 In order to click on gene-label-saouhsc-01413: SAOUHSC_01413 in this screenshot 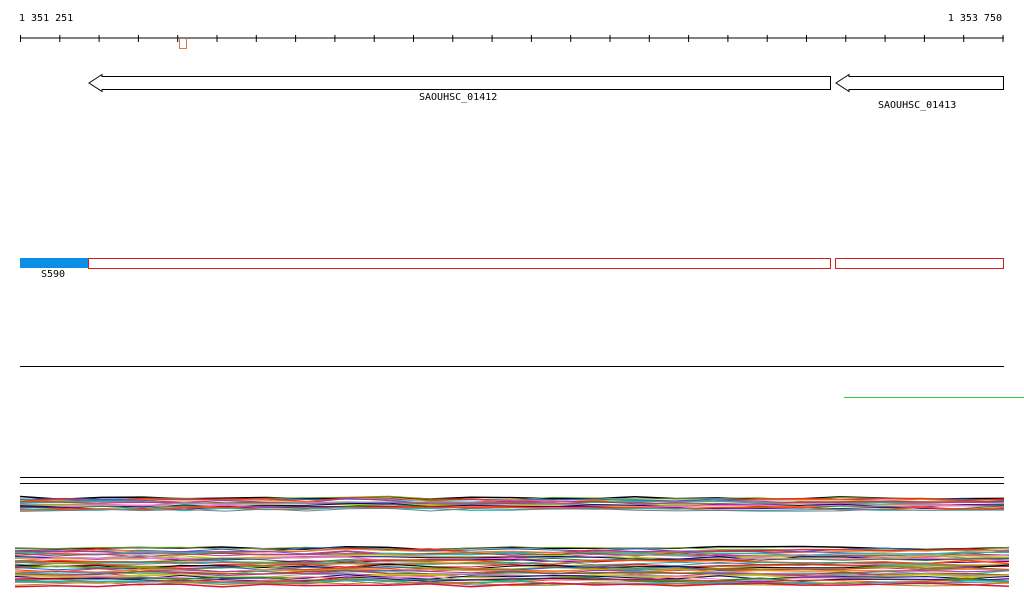, I will do `click(917, 105)`.